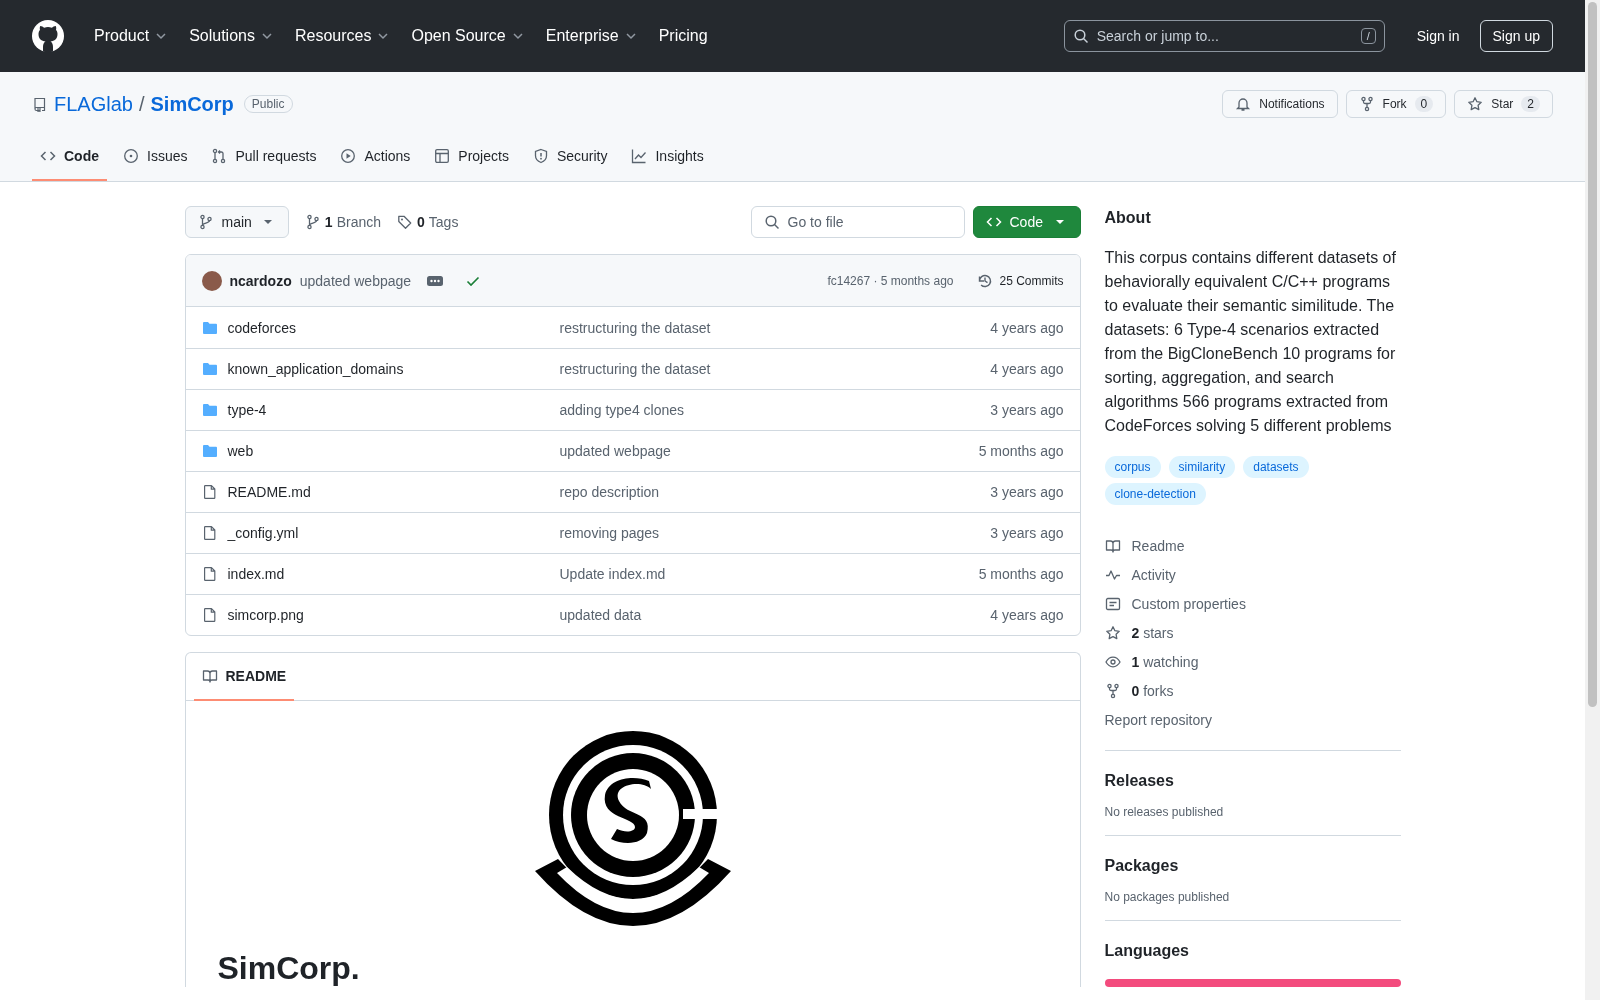 This screenshot has width=1600, height=1000. I want to click on branch-select: main, so click(236, 222).